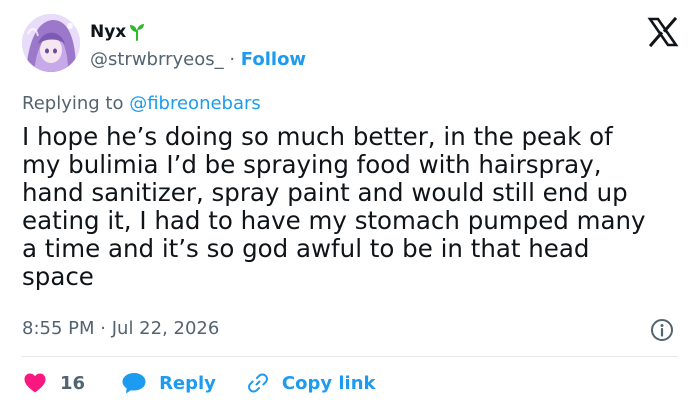  What do you see at coordinates (35, 383) in the screenshot?
I see `heart-icon` at bounding box center [35, 383].